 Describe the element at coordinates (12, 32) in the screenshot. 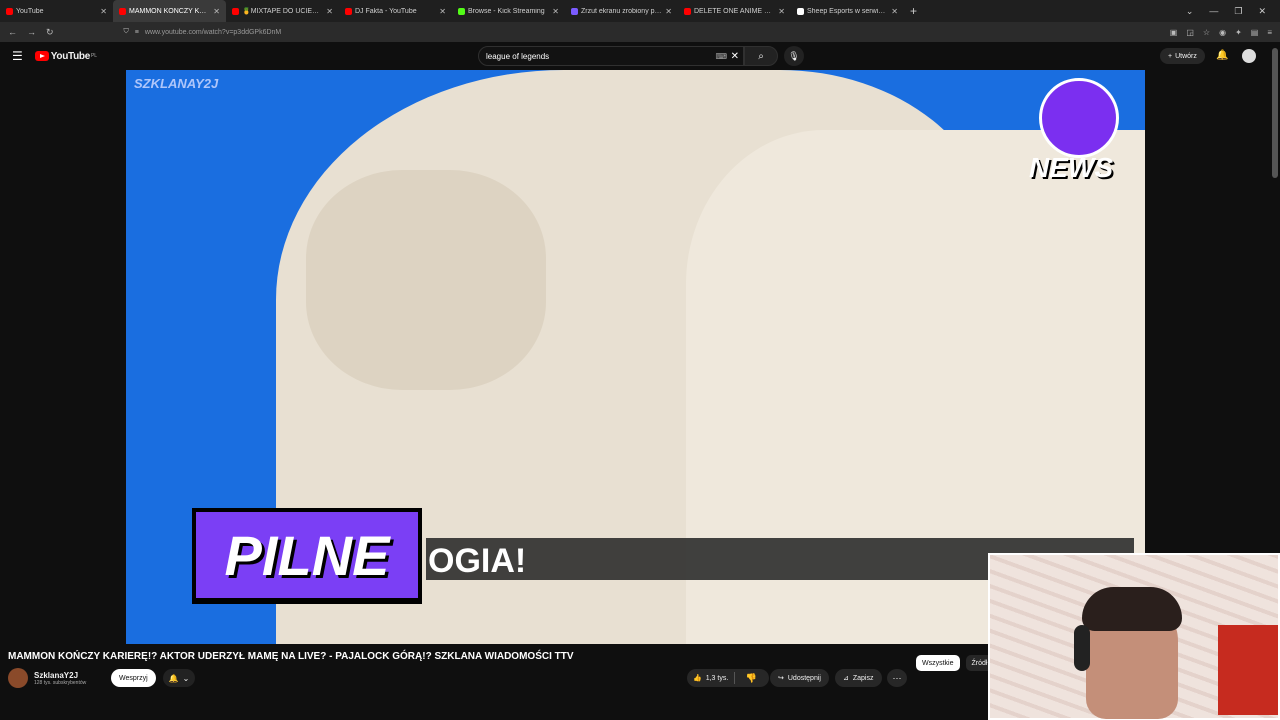

I see `back-icon: ←` at that location.